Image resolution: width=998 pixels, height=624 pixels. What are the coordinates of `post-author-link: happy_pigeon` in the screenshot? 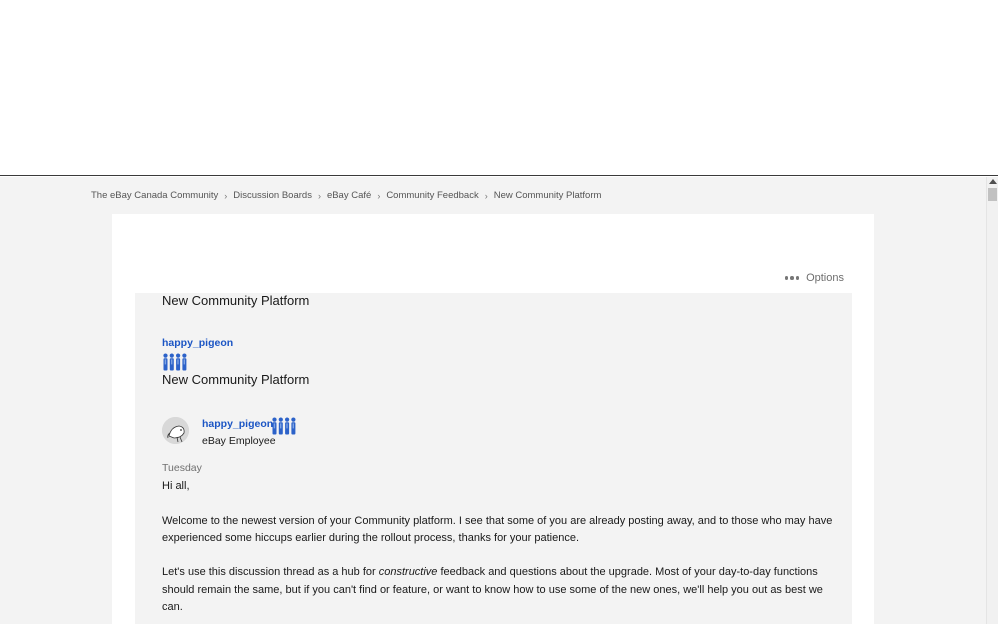 It's located at (237, 424).